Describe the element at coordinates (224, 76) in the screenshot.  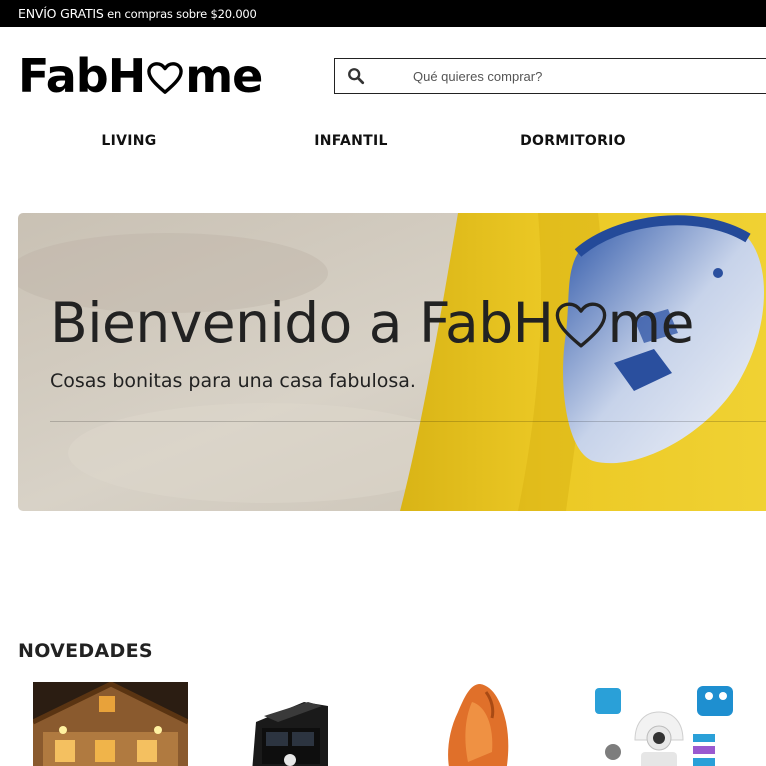
I see `logo-text-suffix: me` at that location.